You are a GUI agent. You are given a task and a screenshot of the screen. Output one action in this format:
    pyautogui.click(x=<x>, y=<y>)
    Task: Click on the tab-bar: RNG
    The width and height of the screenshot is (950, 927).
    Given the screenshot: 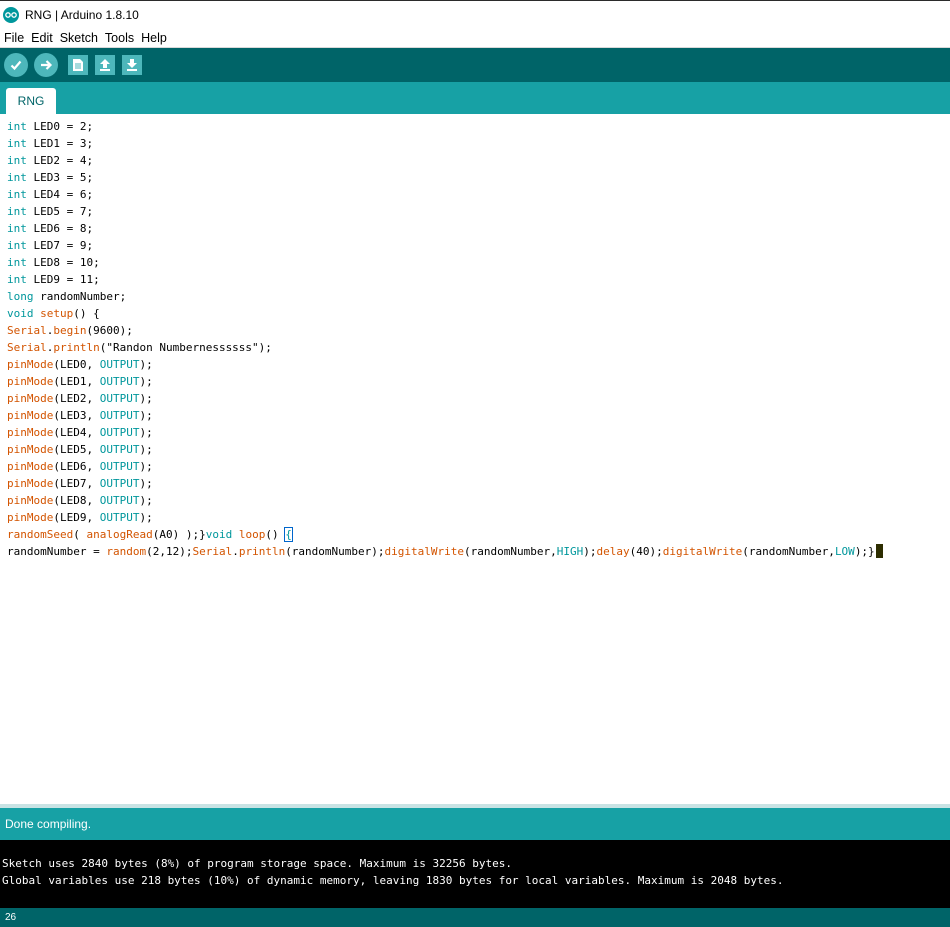 What is the action you would take?
    pyautogui.click(x=475, y=98)
    